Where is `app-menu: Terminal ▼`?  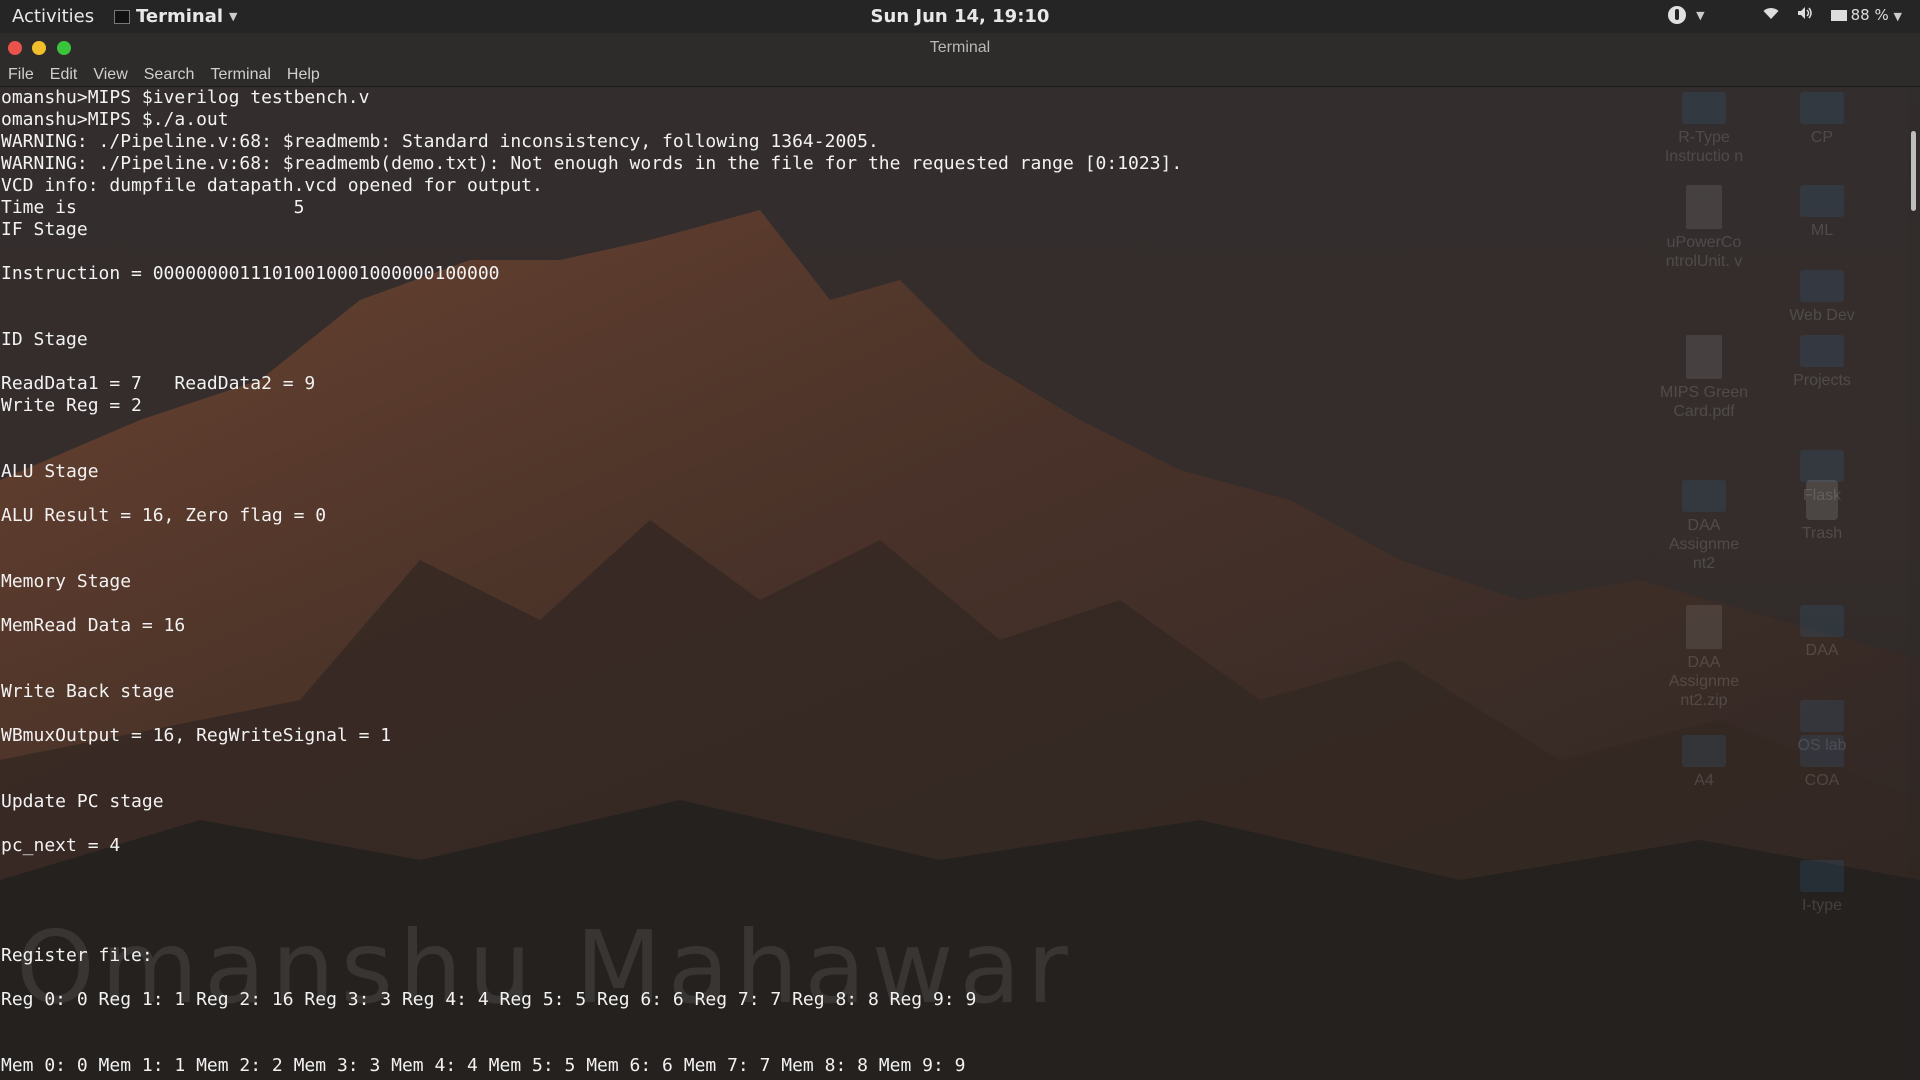 app-menu: Terminal ▼ is located at coordinates (176, 16).